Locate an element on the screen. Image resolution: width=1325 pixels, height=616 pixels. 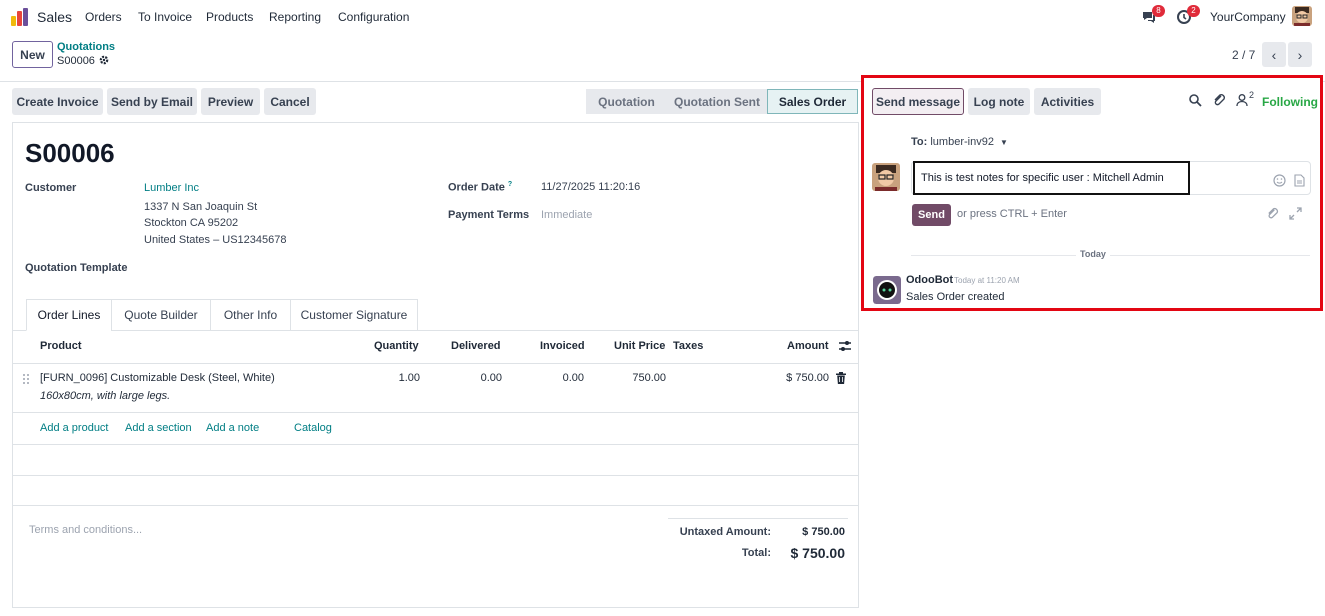
menu-reporting: Reporting is located at coordinates (295, 17).